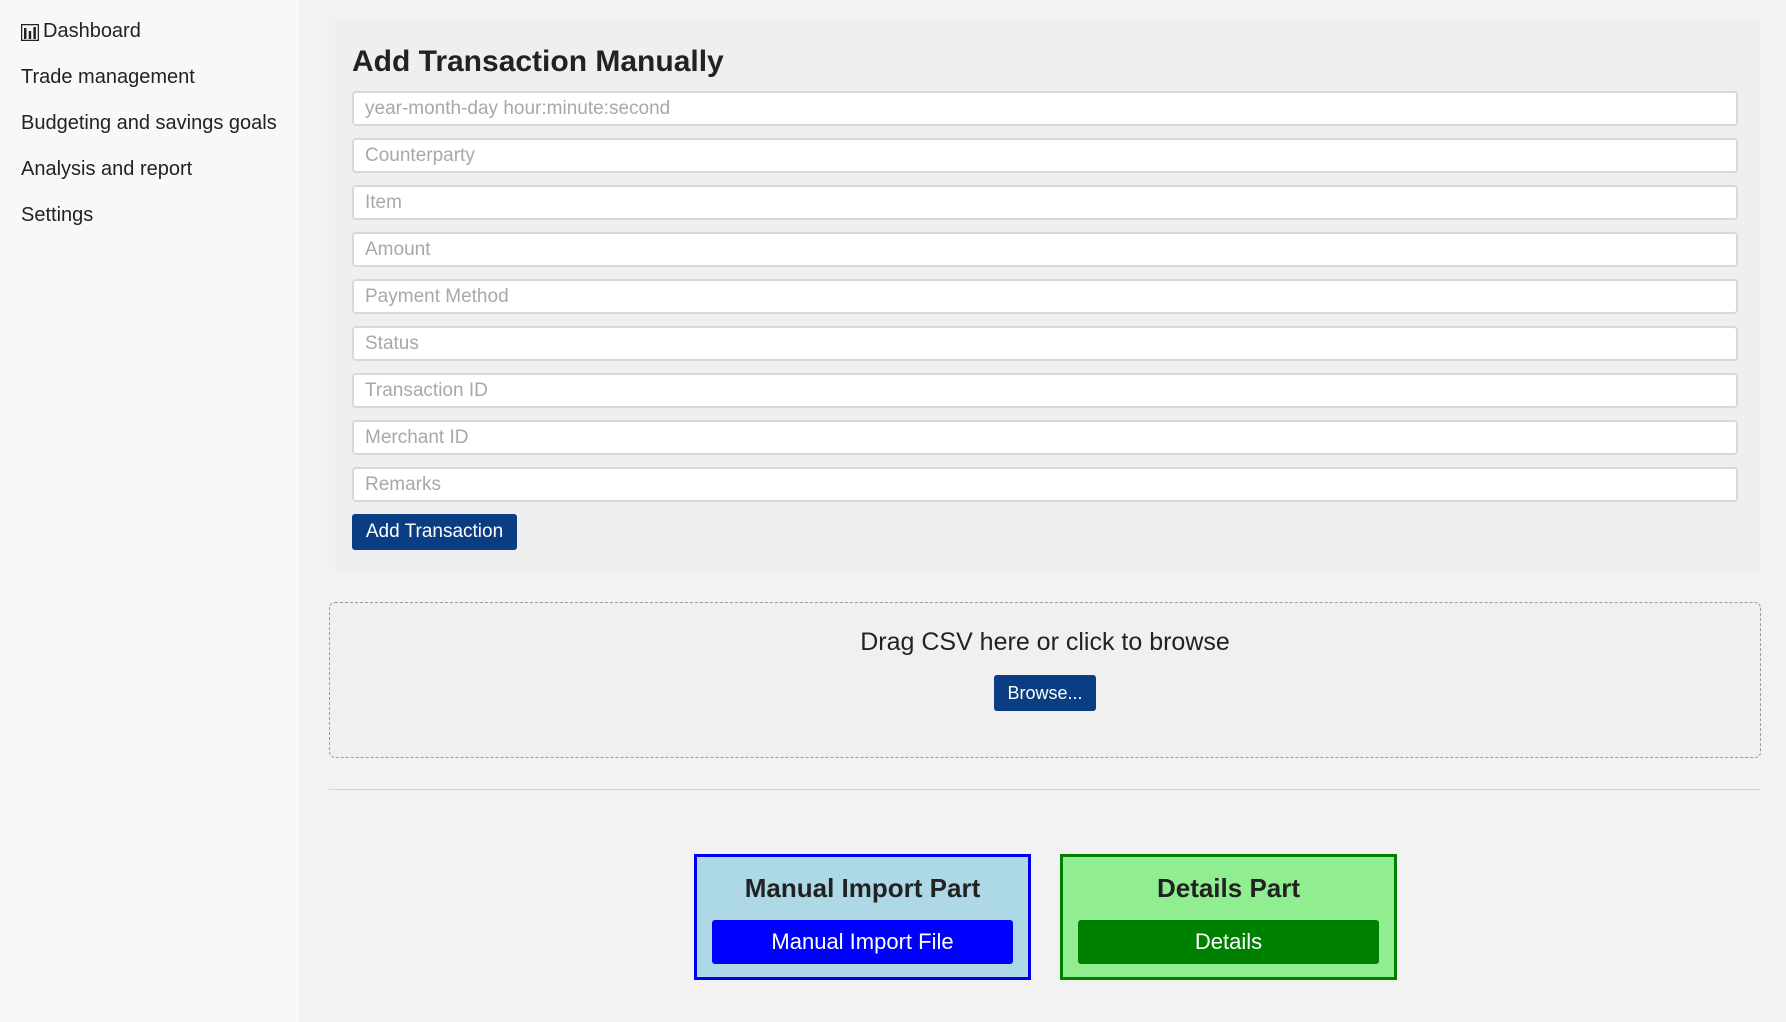 This screenshot has width=1786, height=1022. I want to click on sidebar-item-settings: Settings, so click(57, 215).